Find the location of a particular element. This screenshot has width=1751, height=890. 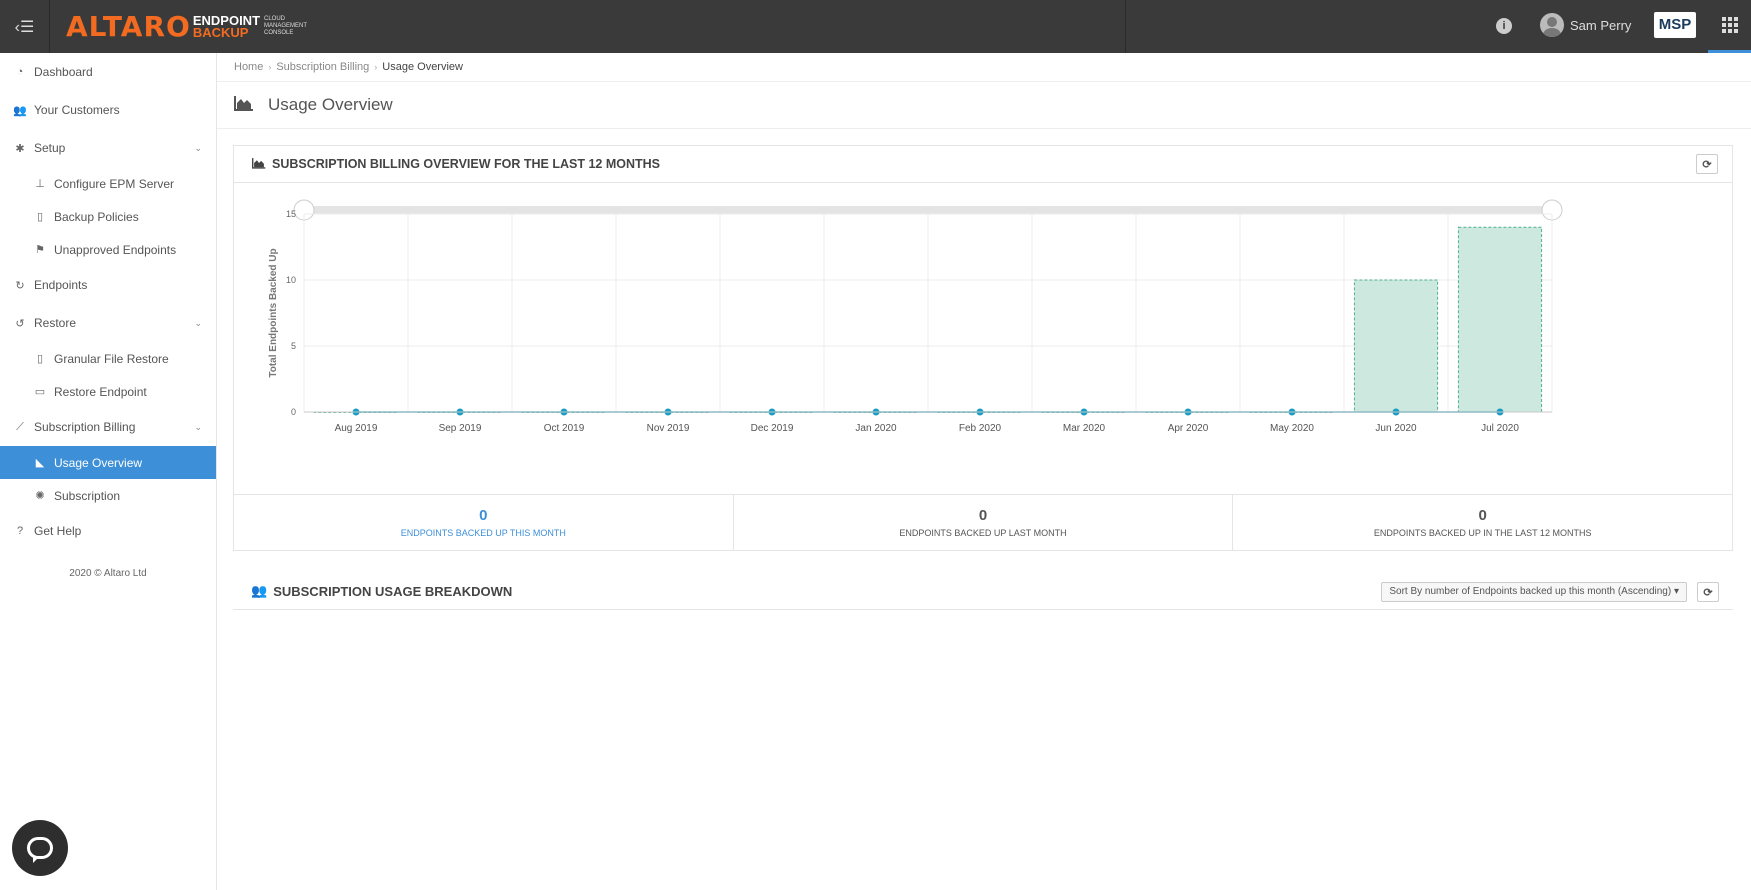

sidebar-item-unapproved-endpoints: ⚑ Unapproved Endpoints is located at coordinates (108, 249).